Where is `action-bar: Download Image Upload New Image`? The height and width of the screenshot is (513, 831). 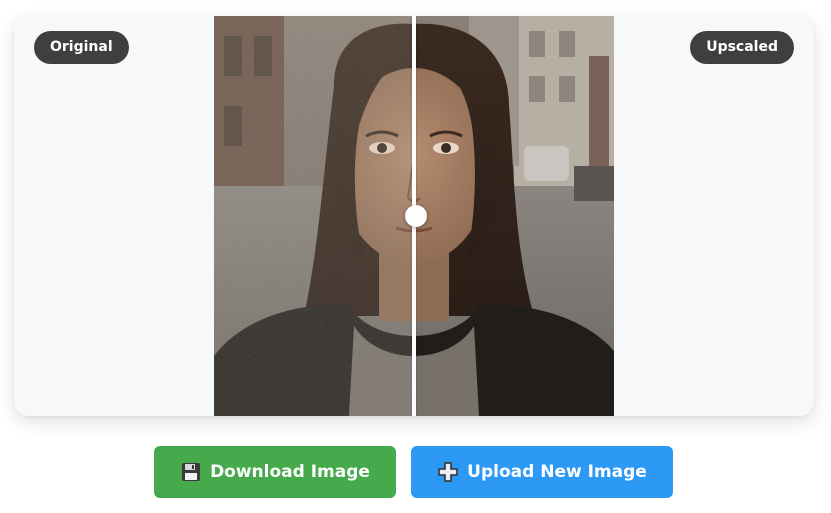
action-bar: Download Image Upload New Image is located at coordinates (415, 472).